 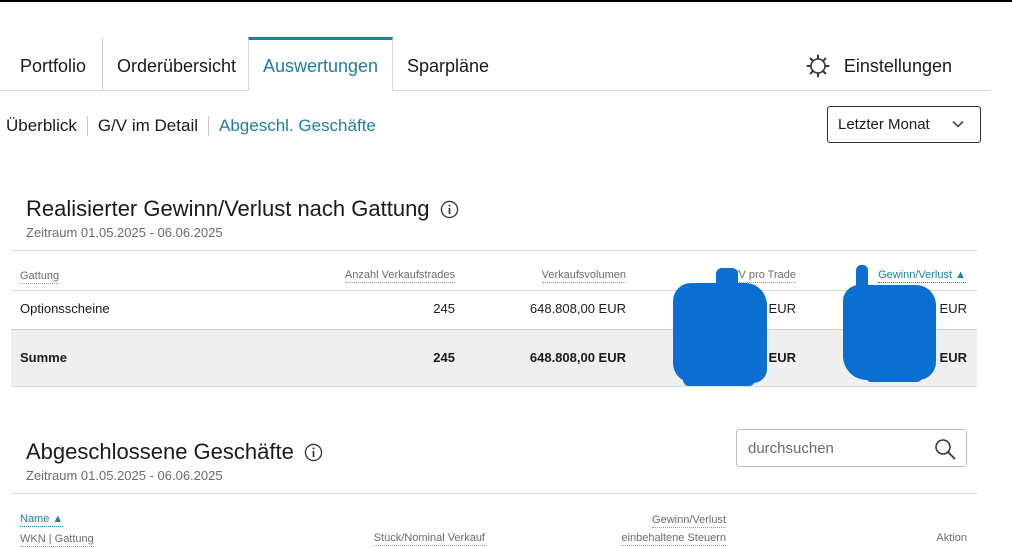 I want to click on search-icon, so click(x=945, y=449).